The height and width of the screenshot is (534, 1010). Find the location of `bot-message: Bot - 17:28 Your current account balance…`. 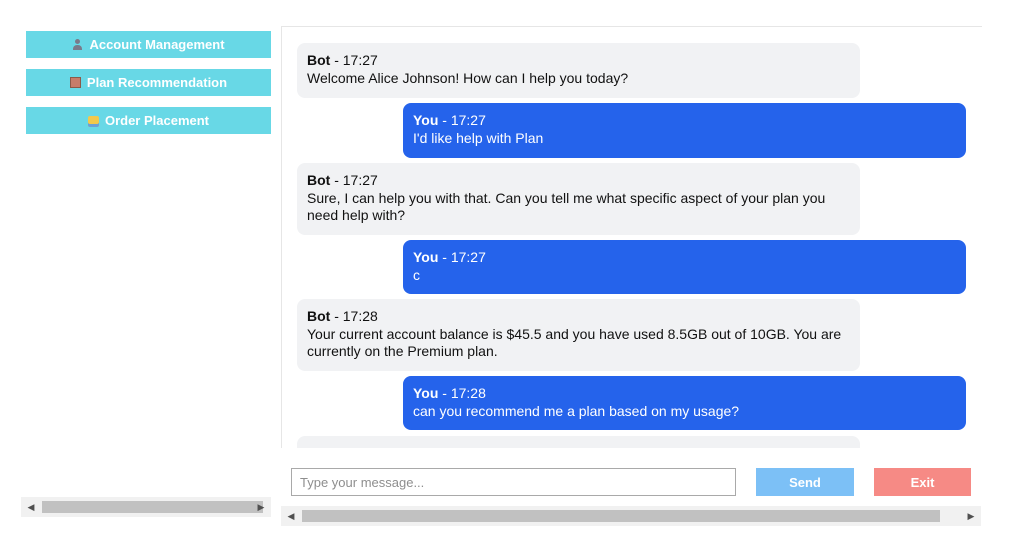

bot-message: Bot - 17:28 Your current account balance… is located at coordinates (578, 335).